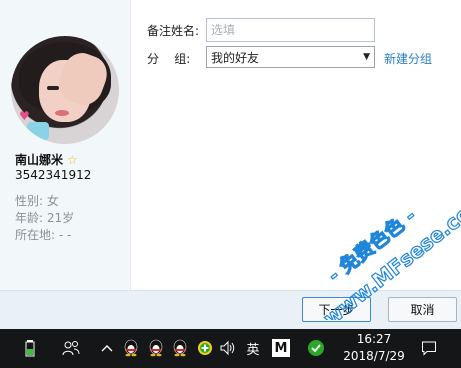 The height and width of the screenshot is (368, 461). I want to click on clock-date: 2018/7/29, so click(374, 356).